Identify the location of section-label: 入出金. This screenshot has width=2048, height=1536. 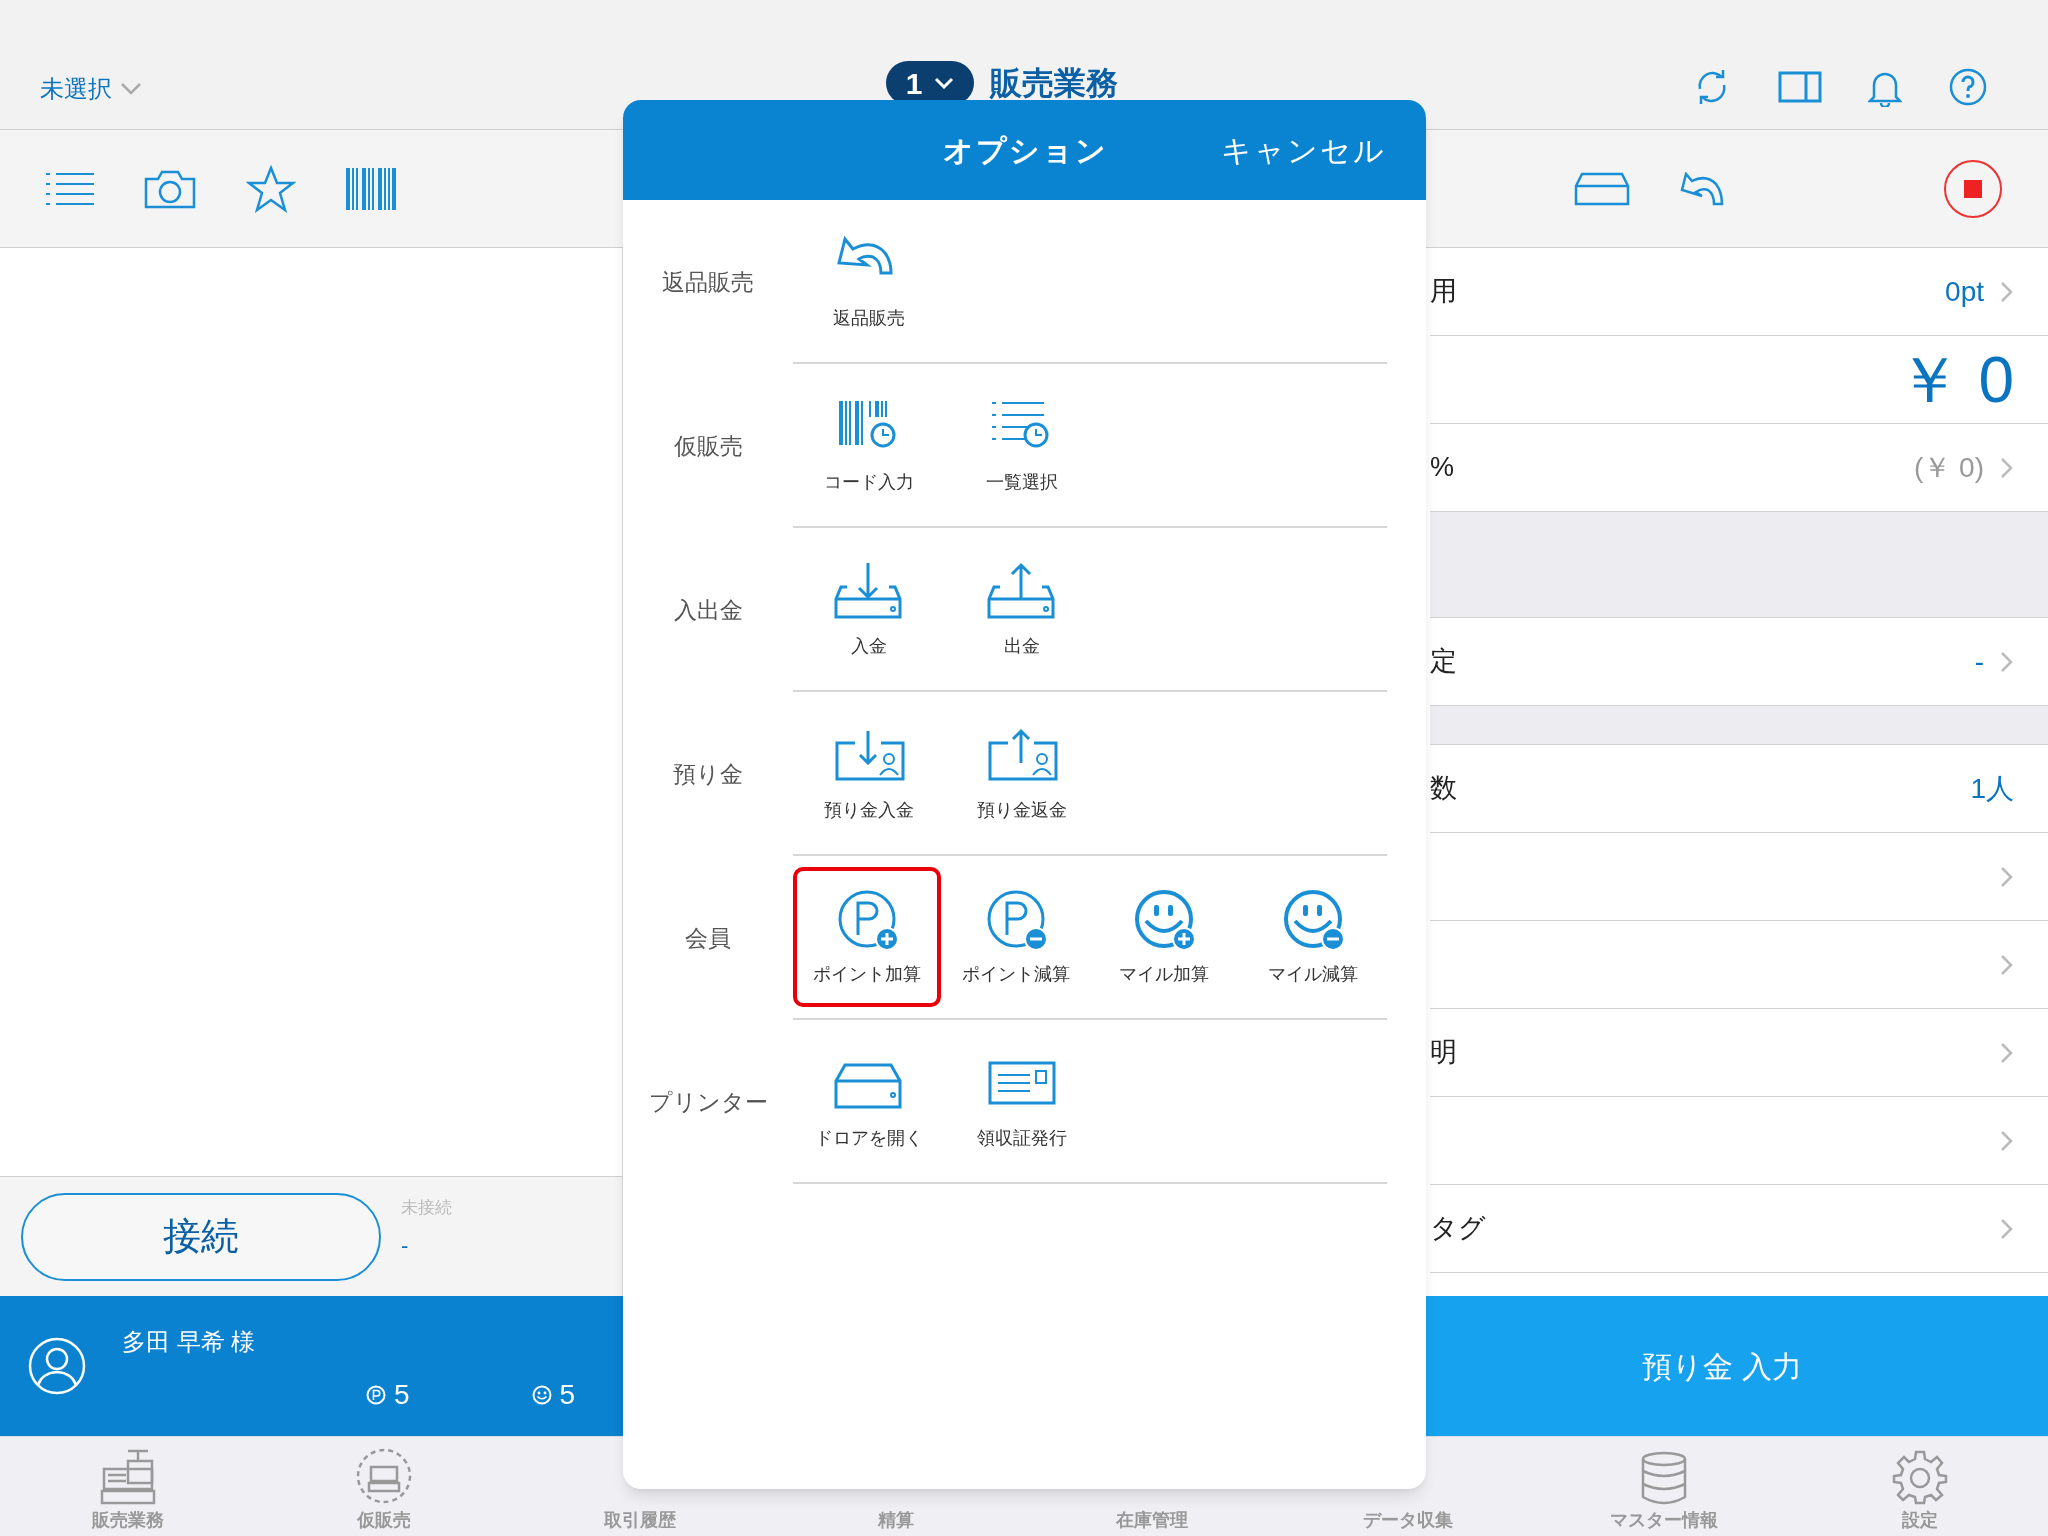
(708, 610).